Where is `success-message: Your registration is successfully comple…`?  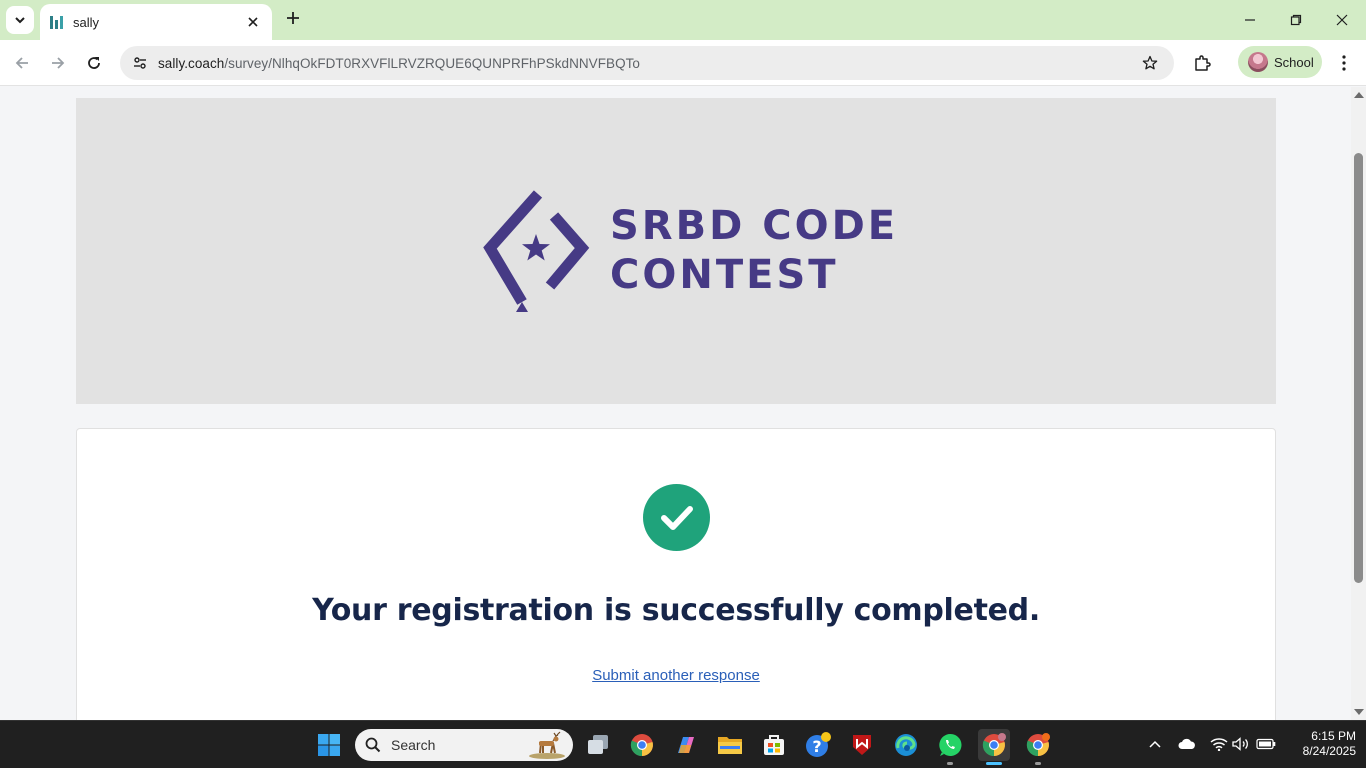
success-message: Your registration is successfully comple… is located at coordinates (676, 610).